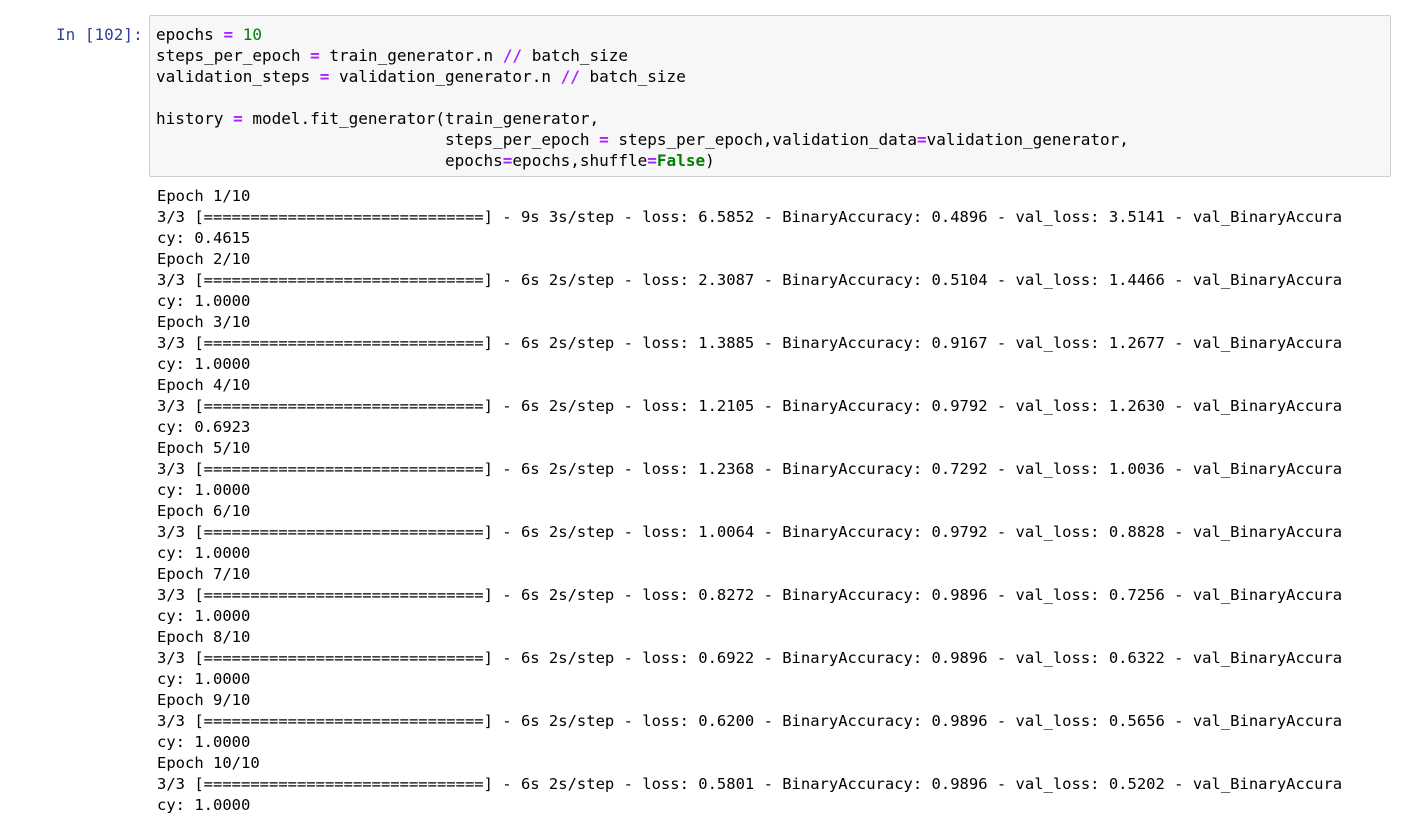  I want to click on output-line: Epoch 7/10, so click(204, 574).